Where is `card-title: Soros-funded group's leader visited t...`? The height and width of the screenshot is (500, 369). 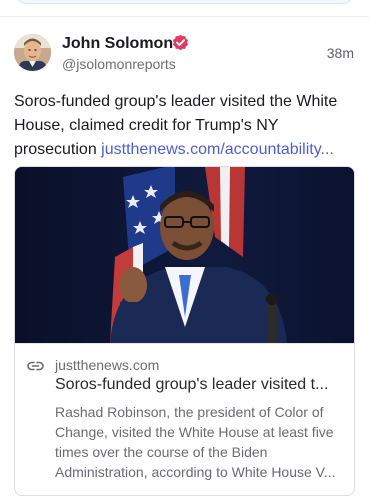
card-title: Soros-funded group's leader visited t... is located at coordinates (201, 385).